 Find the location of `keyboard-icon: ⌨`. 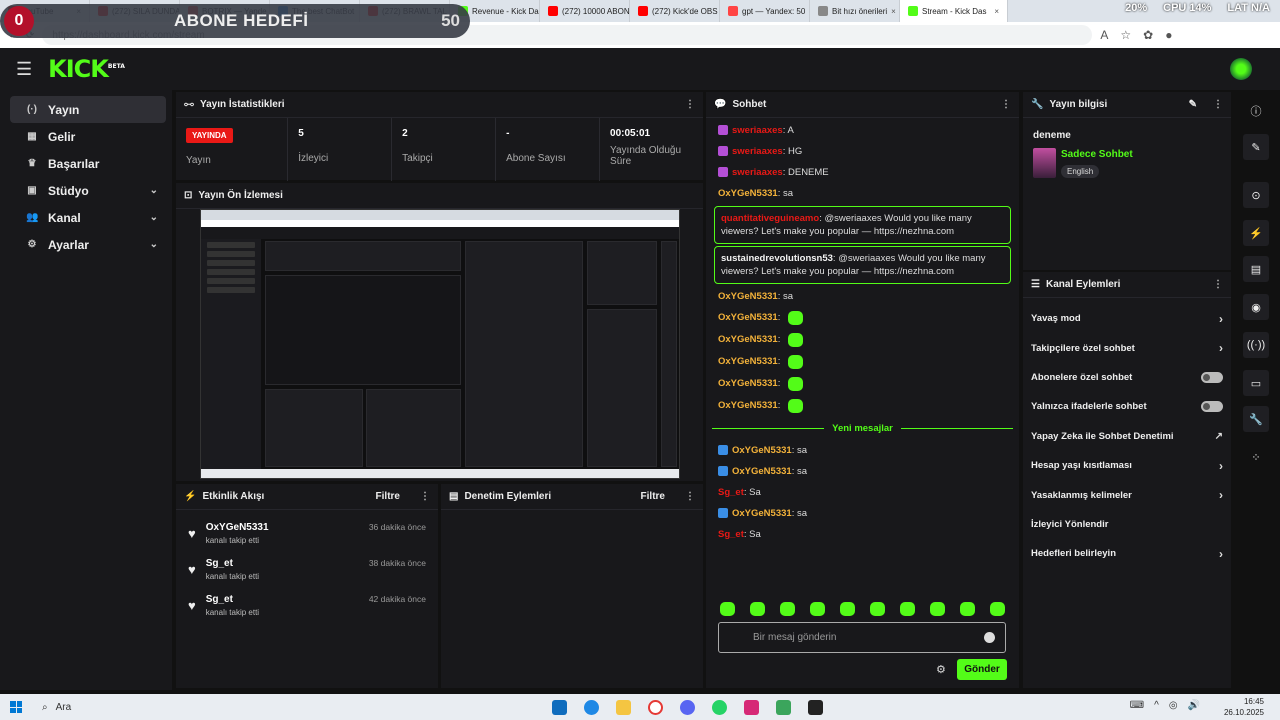

keyboard-icon: ⌨ is located at coordinates (1137, 705).